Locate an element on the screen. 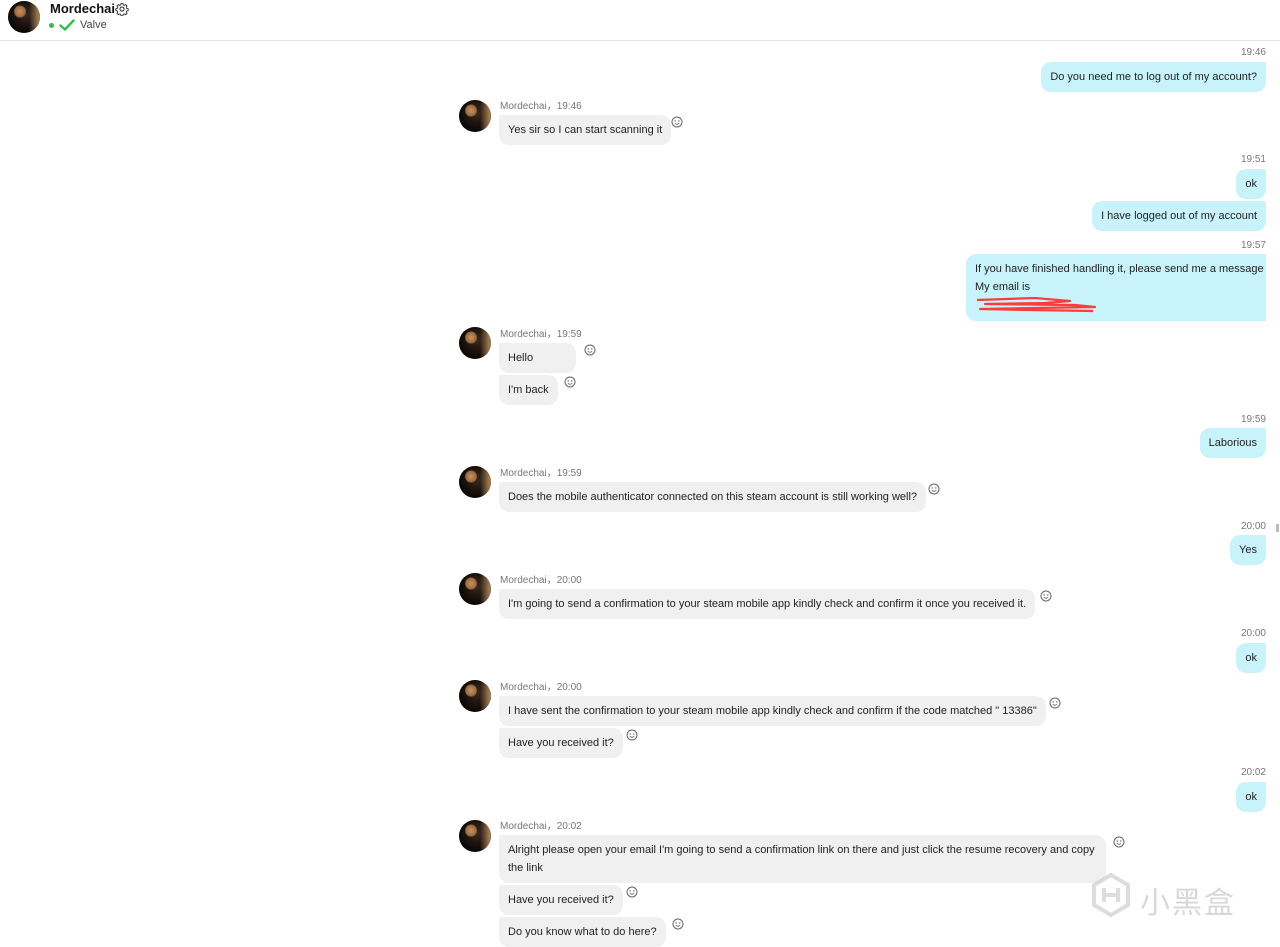 The width and height of the screenshot is (1280, 947). chat-header: Mordechai Valve is located at coordinates (640, 20).